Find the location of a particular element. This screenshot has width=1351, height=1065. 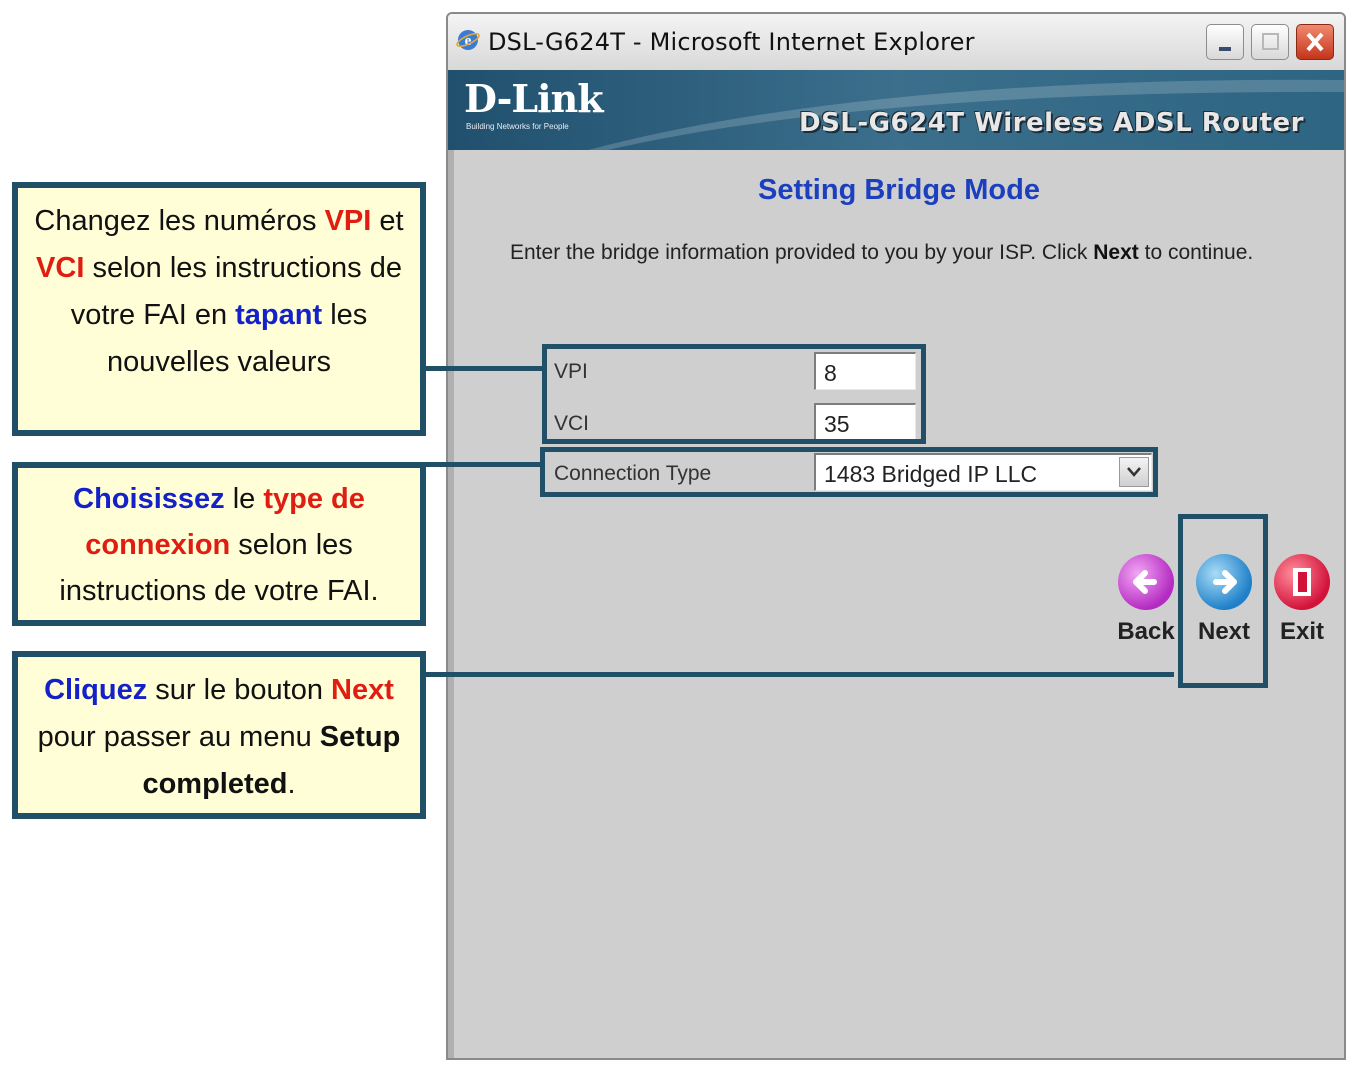

vpi-vci-highlight-box is located at coordinates (734, 394).